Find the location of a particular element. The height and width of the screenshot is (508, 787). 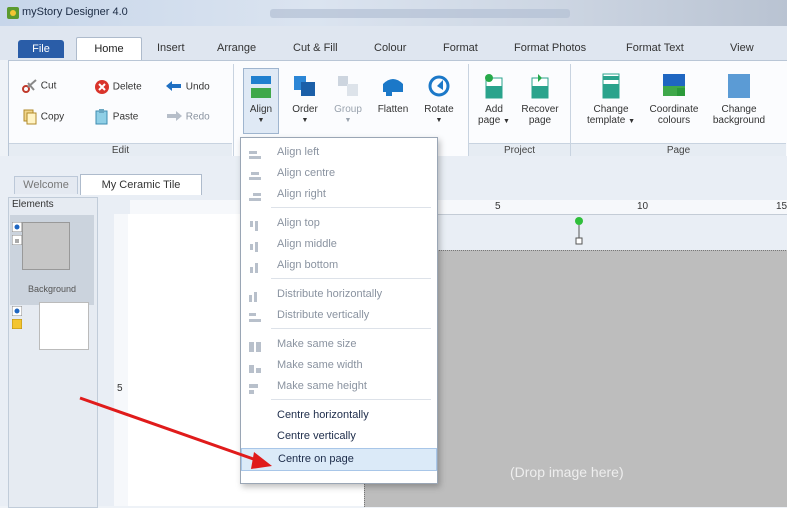

change-background-button: Change background is located at coordinates (739, 99).